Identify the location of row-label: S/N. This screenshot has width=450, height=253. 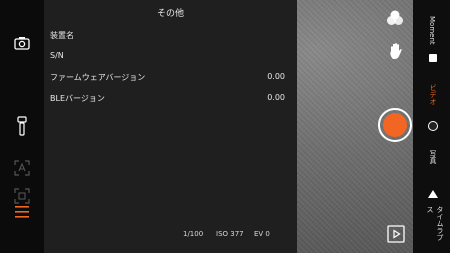
(57, 55).